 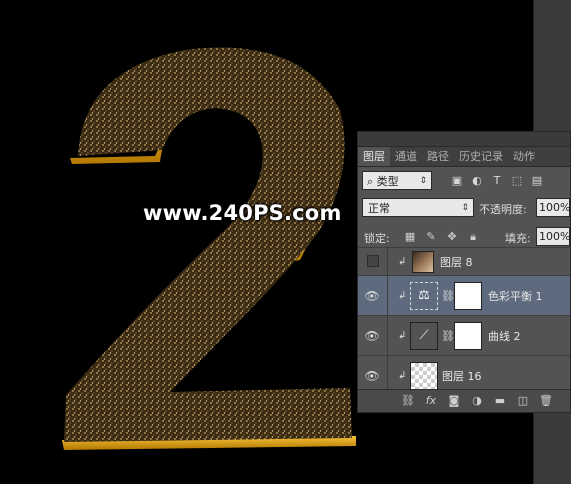 I want to click on filter-kind-select: ⌕ 类型 ⇕, so click(x=397, y=180).